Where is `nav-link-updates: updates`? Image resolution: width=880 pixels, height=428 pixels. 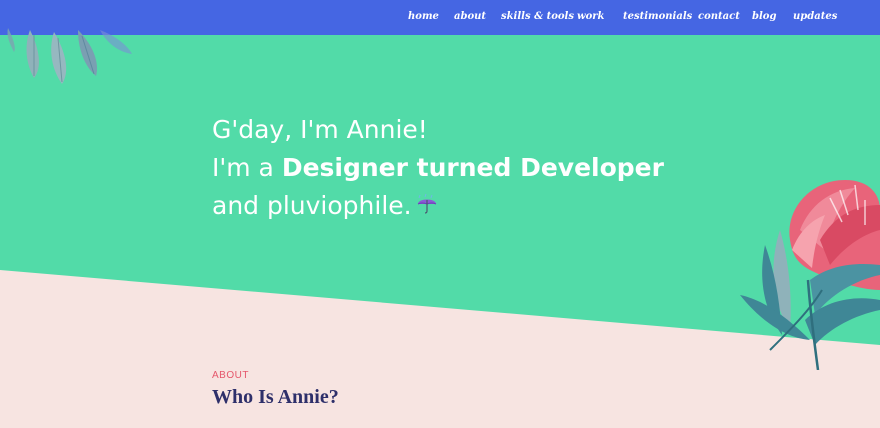
nav-link-updates: updates is located at coordinates (815, 16).